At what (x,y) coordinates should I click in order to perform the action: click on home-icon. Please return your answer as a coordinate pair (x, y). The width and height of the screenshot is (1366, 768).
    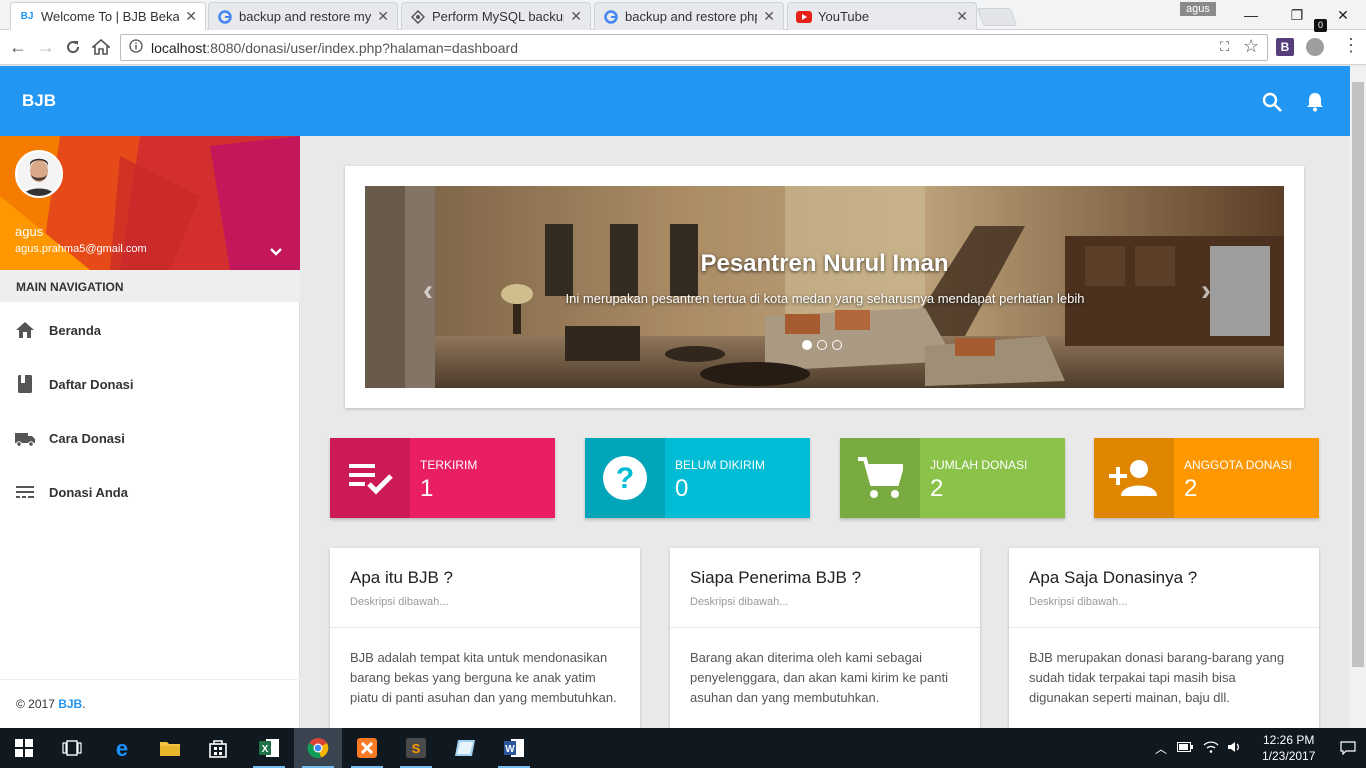
    Looking at the image, I should click on (101, 48).